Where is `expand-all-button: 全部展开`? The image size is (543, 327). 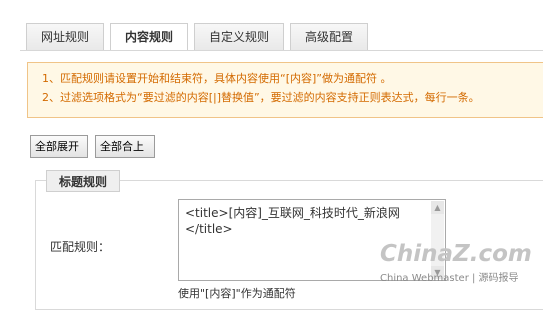
expand-all-button: 全部展开 is located at coordinates (59, 146).